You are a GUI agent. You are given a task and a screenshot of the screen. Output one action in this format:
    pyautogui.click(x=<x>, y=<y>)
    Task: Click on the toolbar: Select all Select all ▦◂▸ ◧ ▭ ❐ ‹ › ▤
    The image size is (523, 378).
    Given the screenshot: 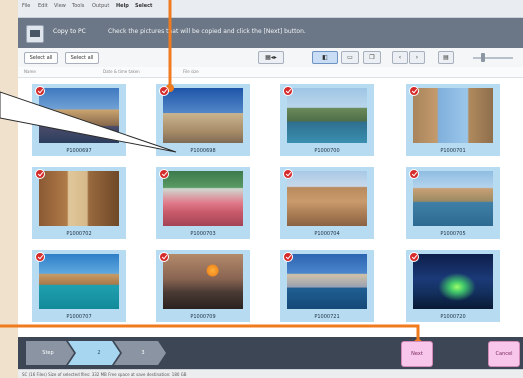 What is the action you would take?
    pyautogui.click(x=270, y=58)
    